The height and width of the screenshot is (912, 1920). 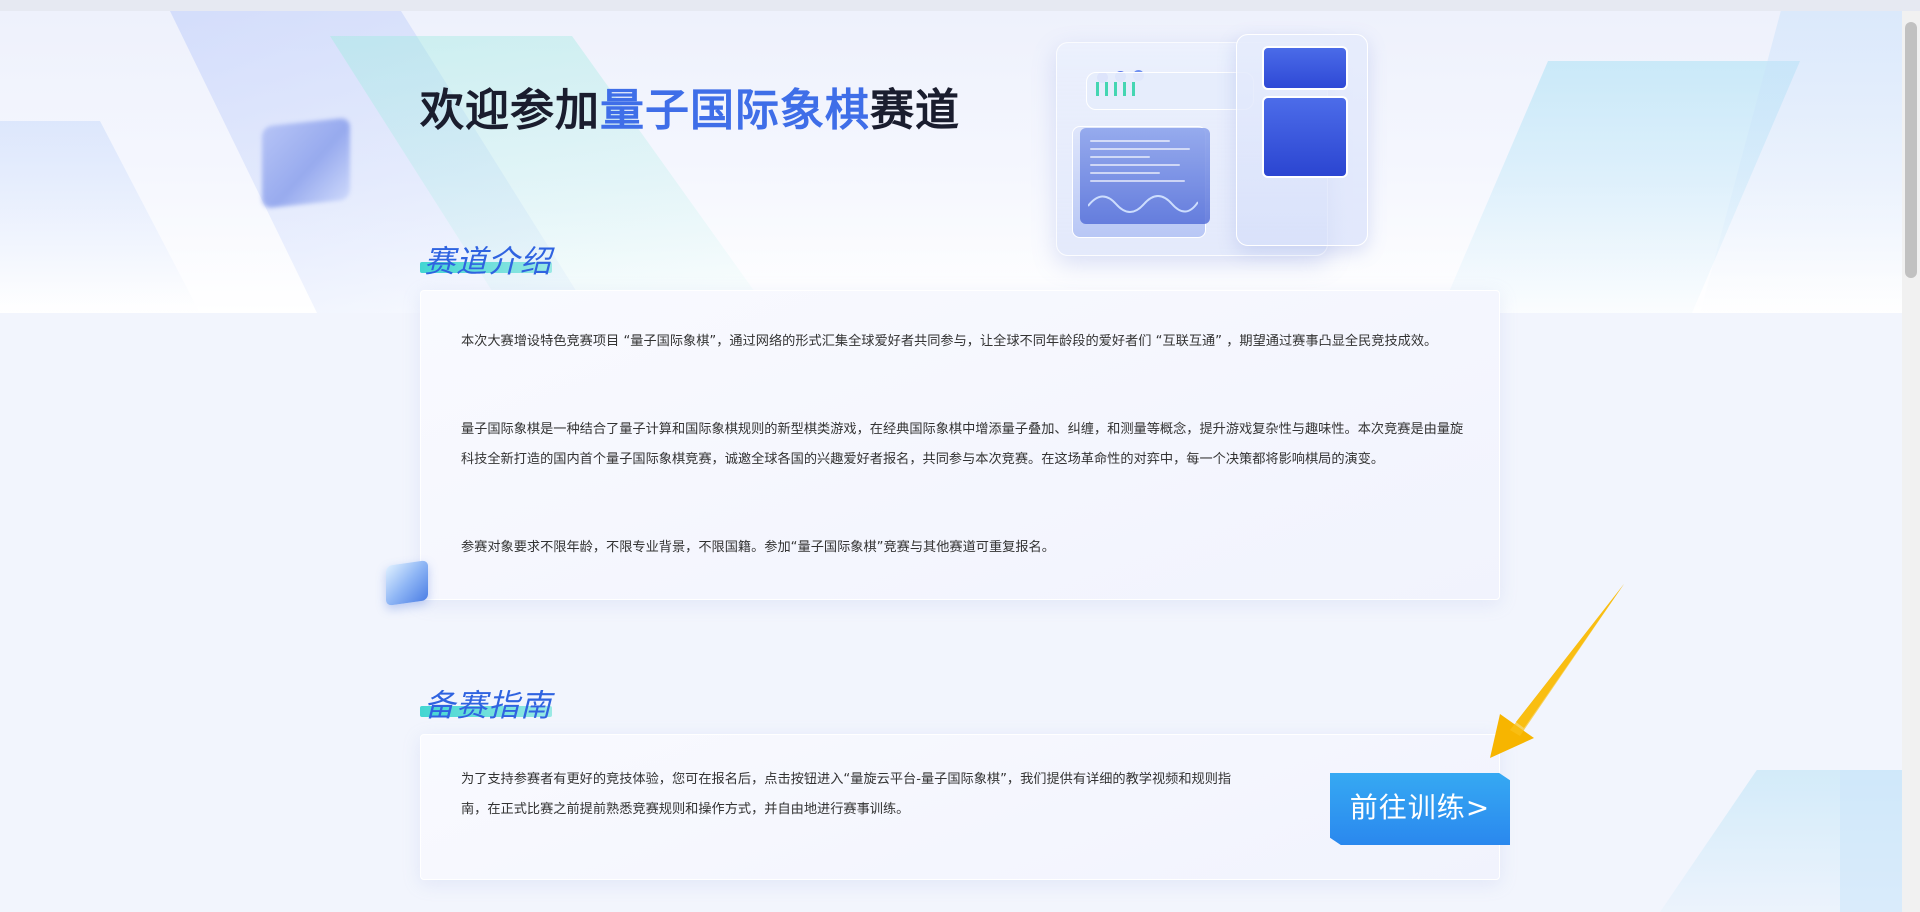 What do you see at coordinates (1420, 809) in the screenshot?
I see `go-to-training-button: 前往训练>` at bounding box center [1420, 809].